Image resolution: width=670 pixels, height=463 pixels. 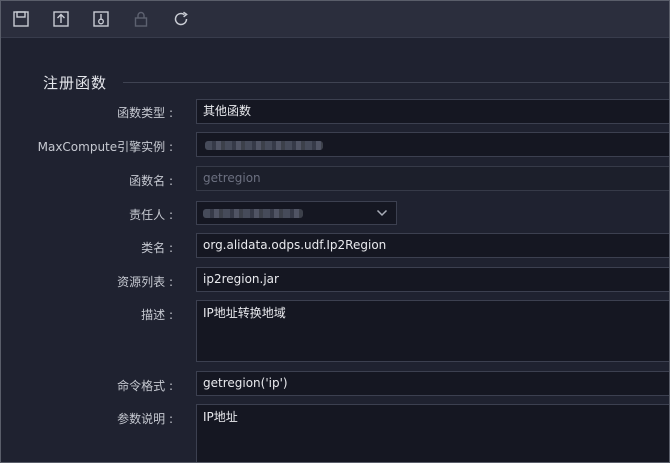 I want to click on class-name-label: 类名 :, so click(x=157, y=248).